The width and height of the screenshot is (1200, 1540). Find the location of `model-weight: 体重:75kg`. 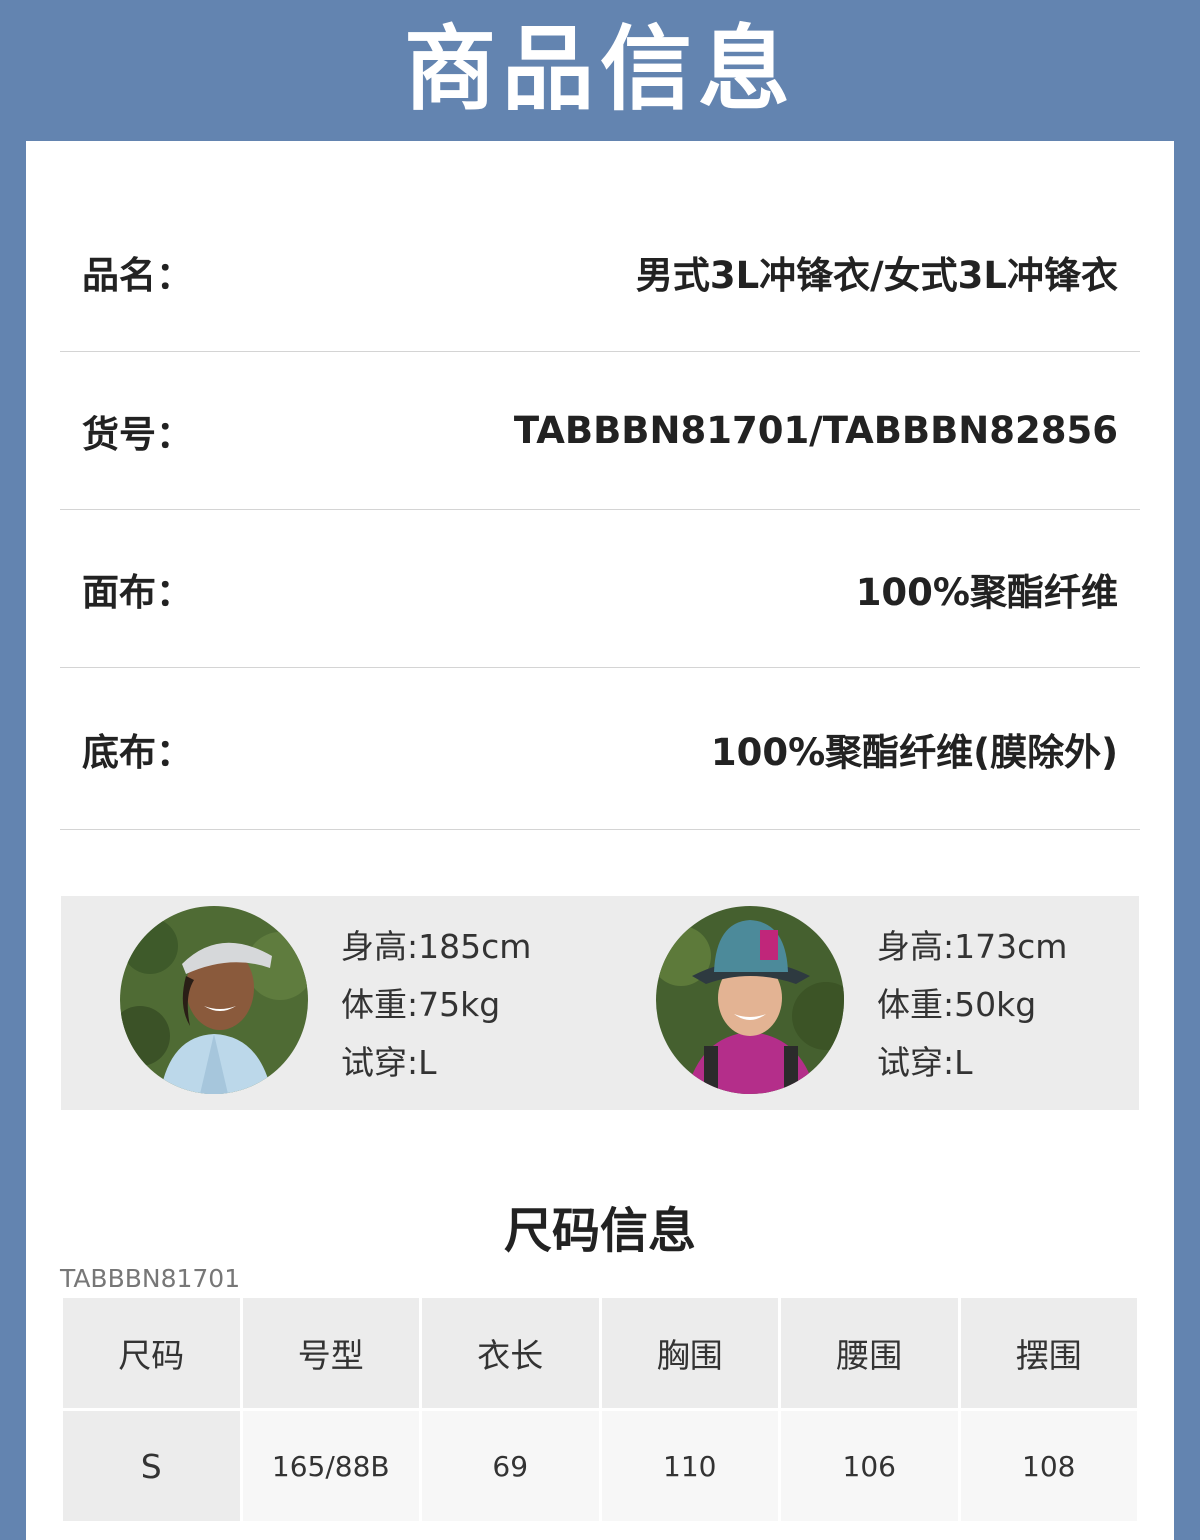

model-weight: 体重:75kg is located at coordinates (421, 1004).